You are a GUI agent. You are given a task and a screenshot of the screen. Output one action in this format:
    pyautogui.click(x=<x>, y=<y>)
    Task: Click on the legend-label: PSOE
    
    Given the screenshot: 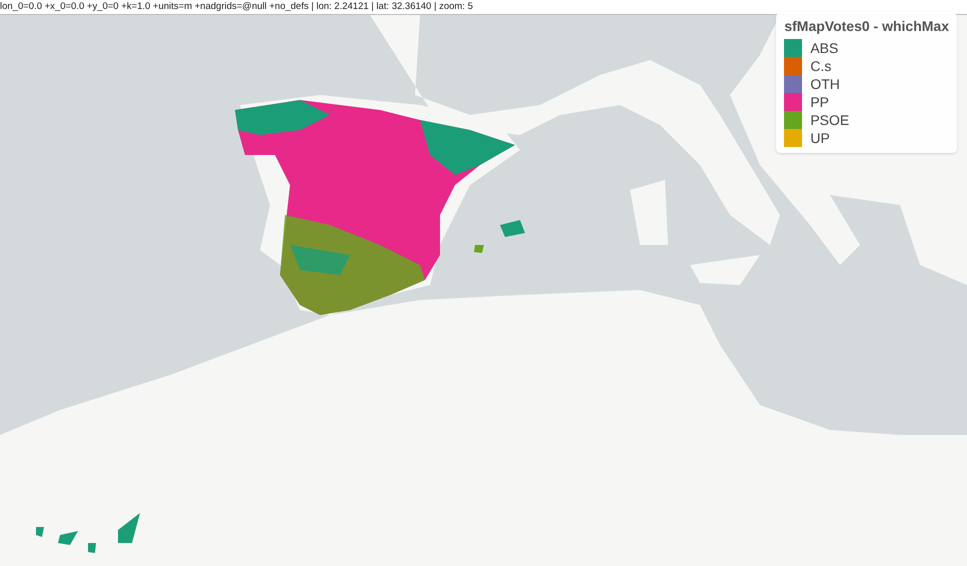 What is the action you would take?
    pyautogui.click(x=830, y=120)
    